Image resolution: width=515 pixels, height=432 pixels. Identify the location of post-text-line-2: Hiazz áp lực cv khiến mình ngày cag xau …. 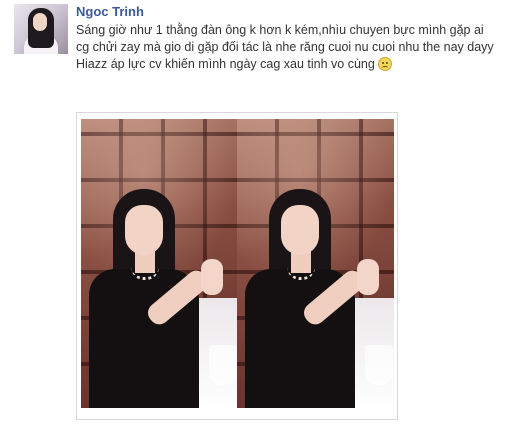
(225, 64).